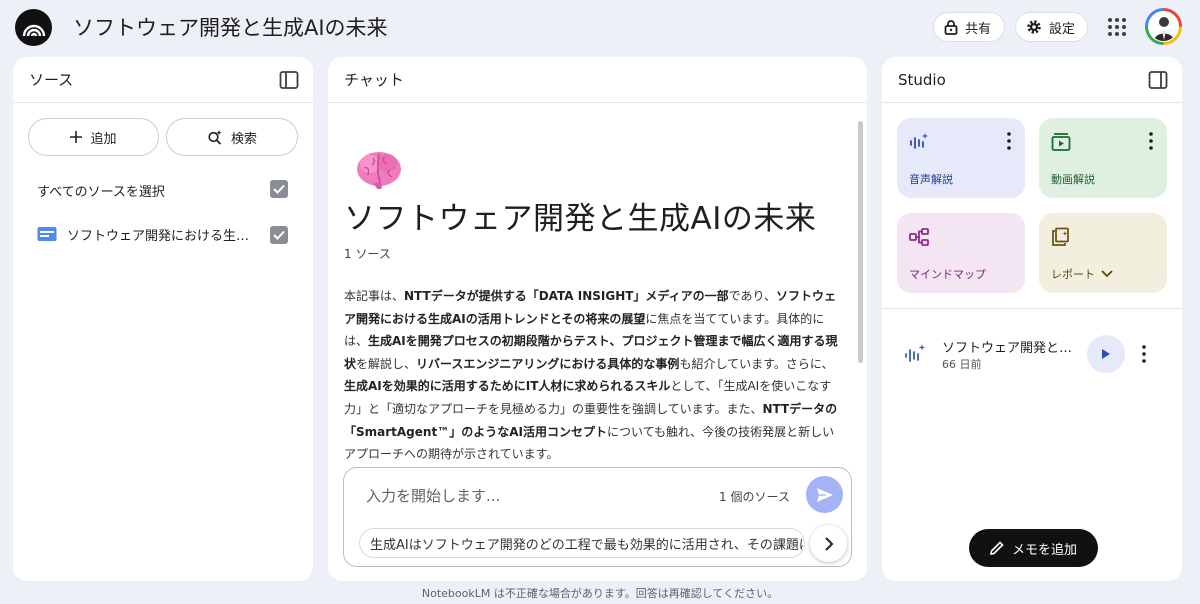  Describe the element at coordinates (1060, 236) in the screenshot. I see `report-icon` at that location.